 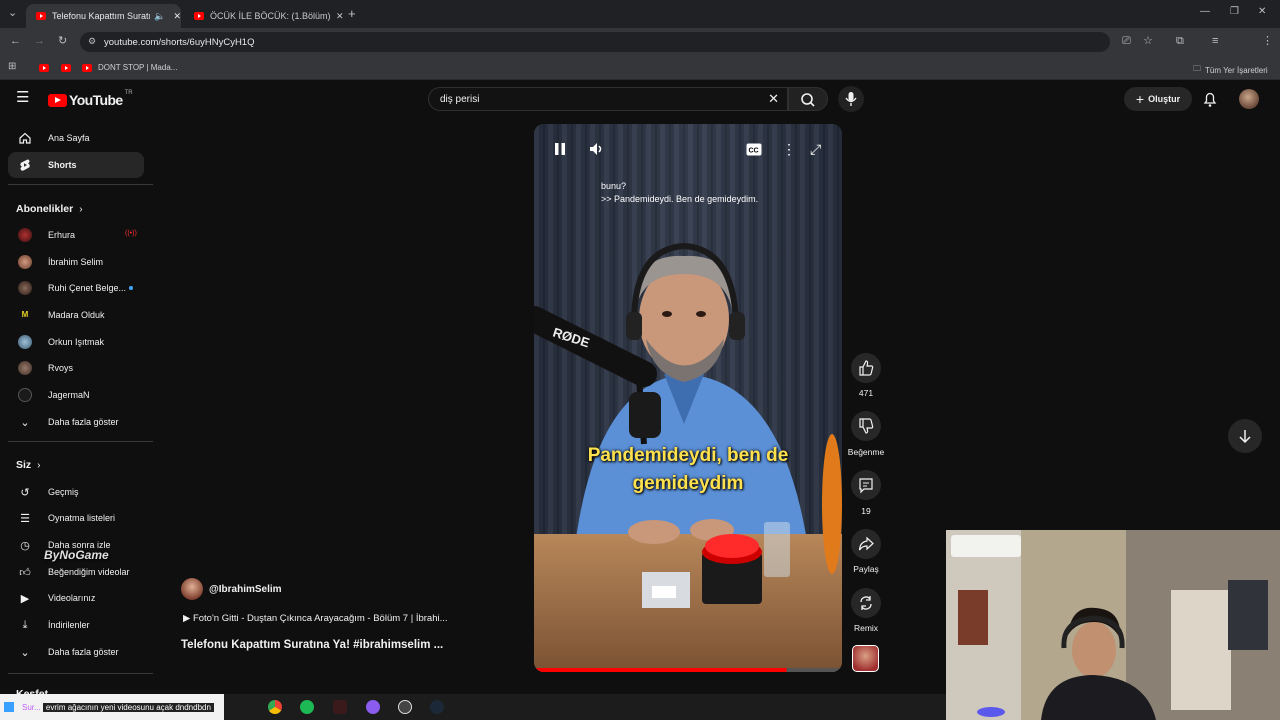 What do you see at coordinates (865, 658) in the screenshot?
I see `sound-source-thumbnail` at bounding box center [865, 658].